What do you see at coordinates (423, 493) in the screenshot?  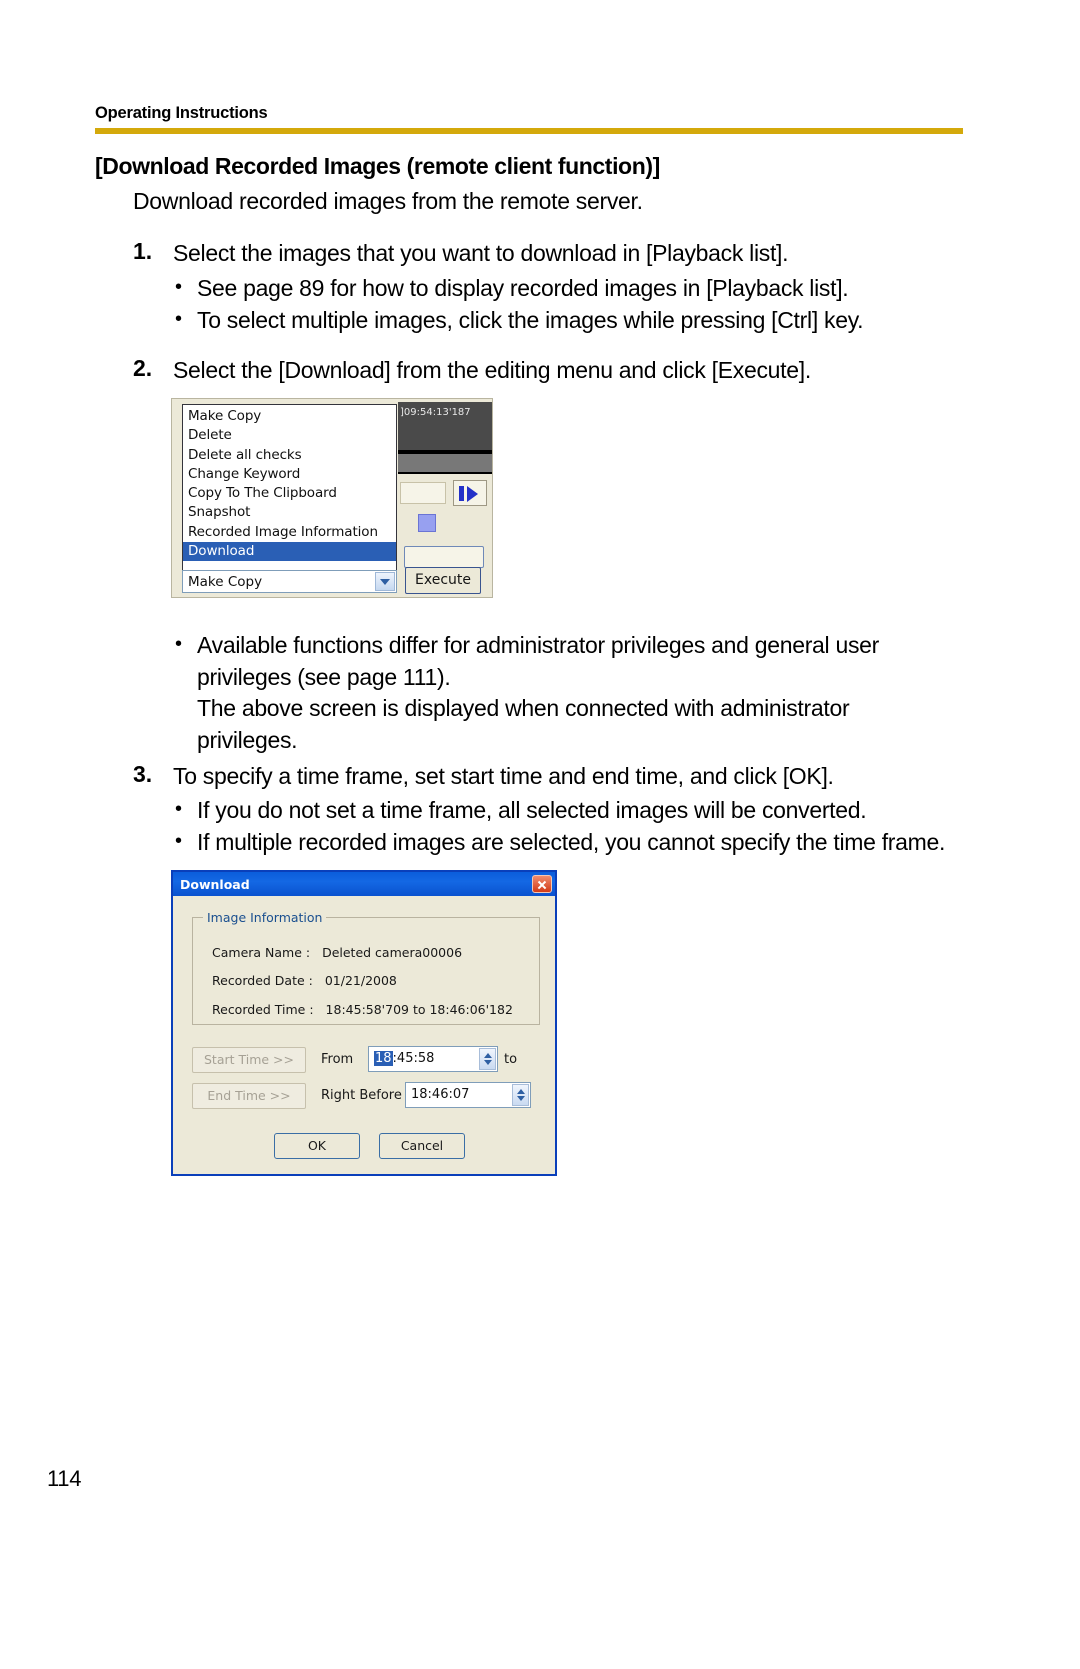 I see `viewer-field` at bounding box center [423, 493].